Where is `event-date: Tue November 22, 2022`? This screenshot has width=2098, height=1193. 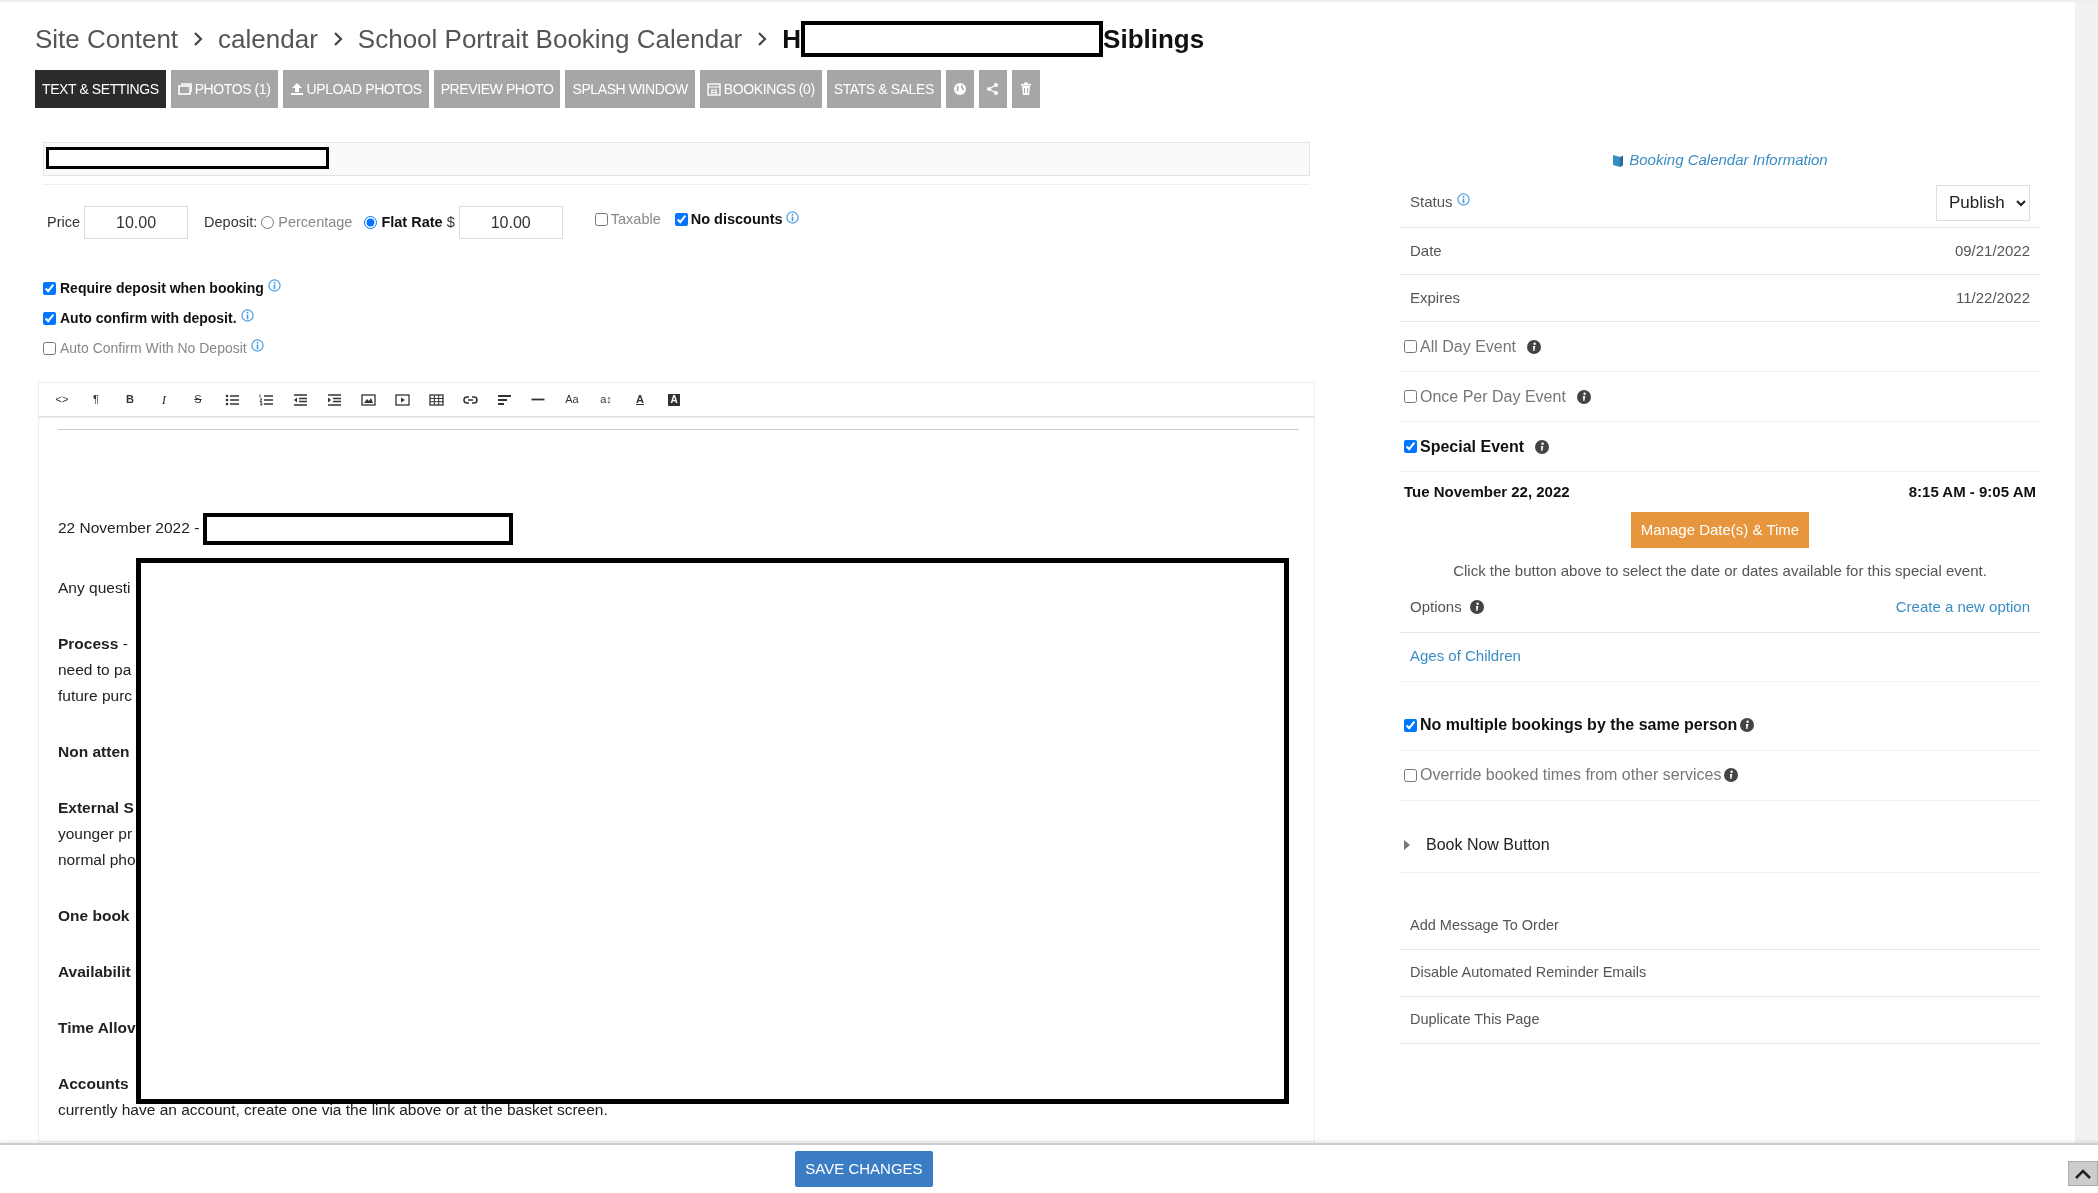 event-date: Tue November 22, 2022 is located at coordinates (1487, 491).